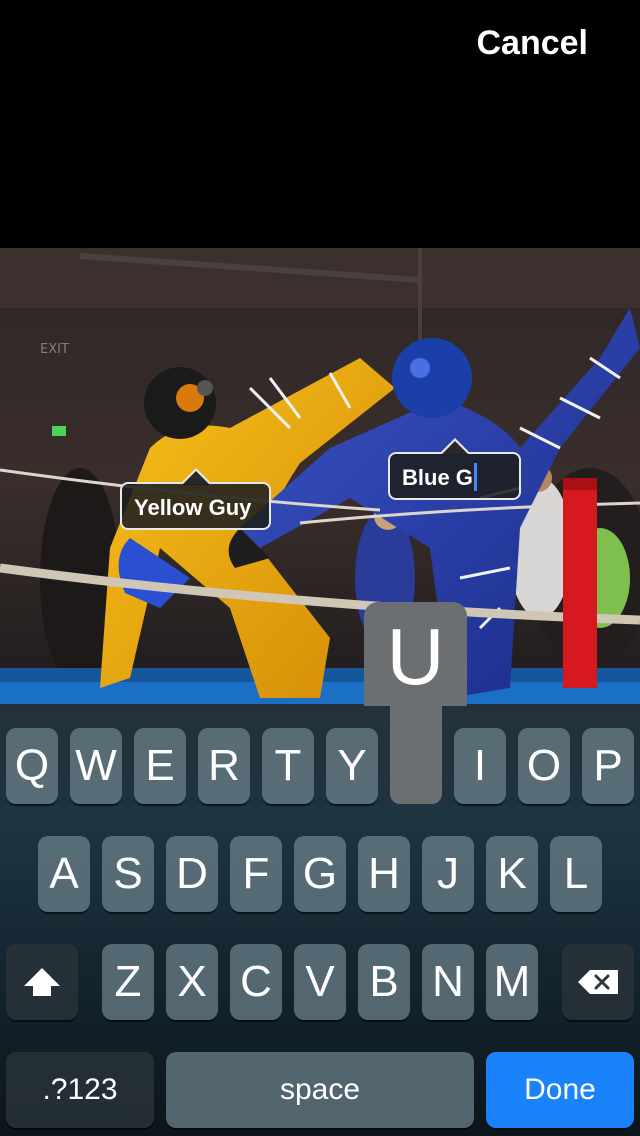 The image size is (640, 1136). What do you see at coordinates (512, 874) in the screenshot?
I see `key-k: K` at bounding box center [512, 874].